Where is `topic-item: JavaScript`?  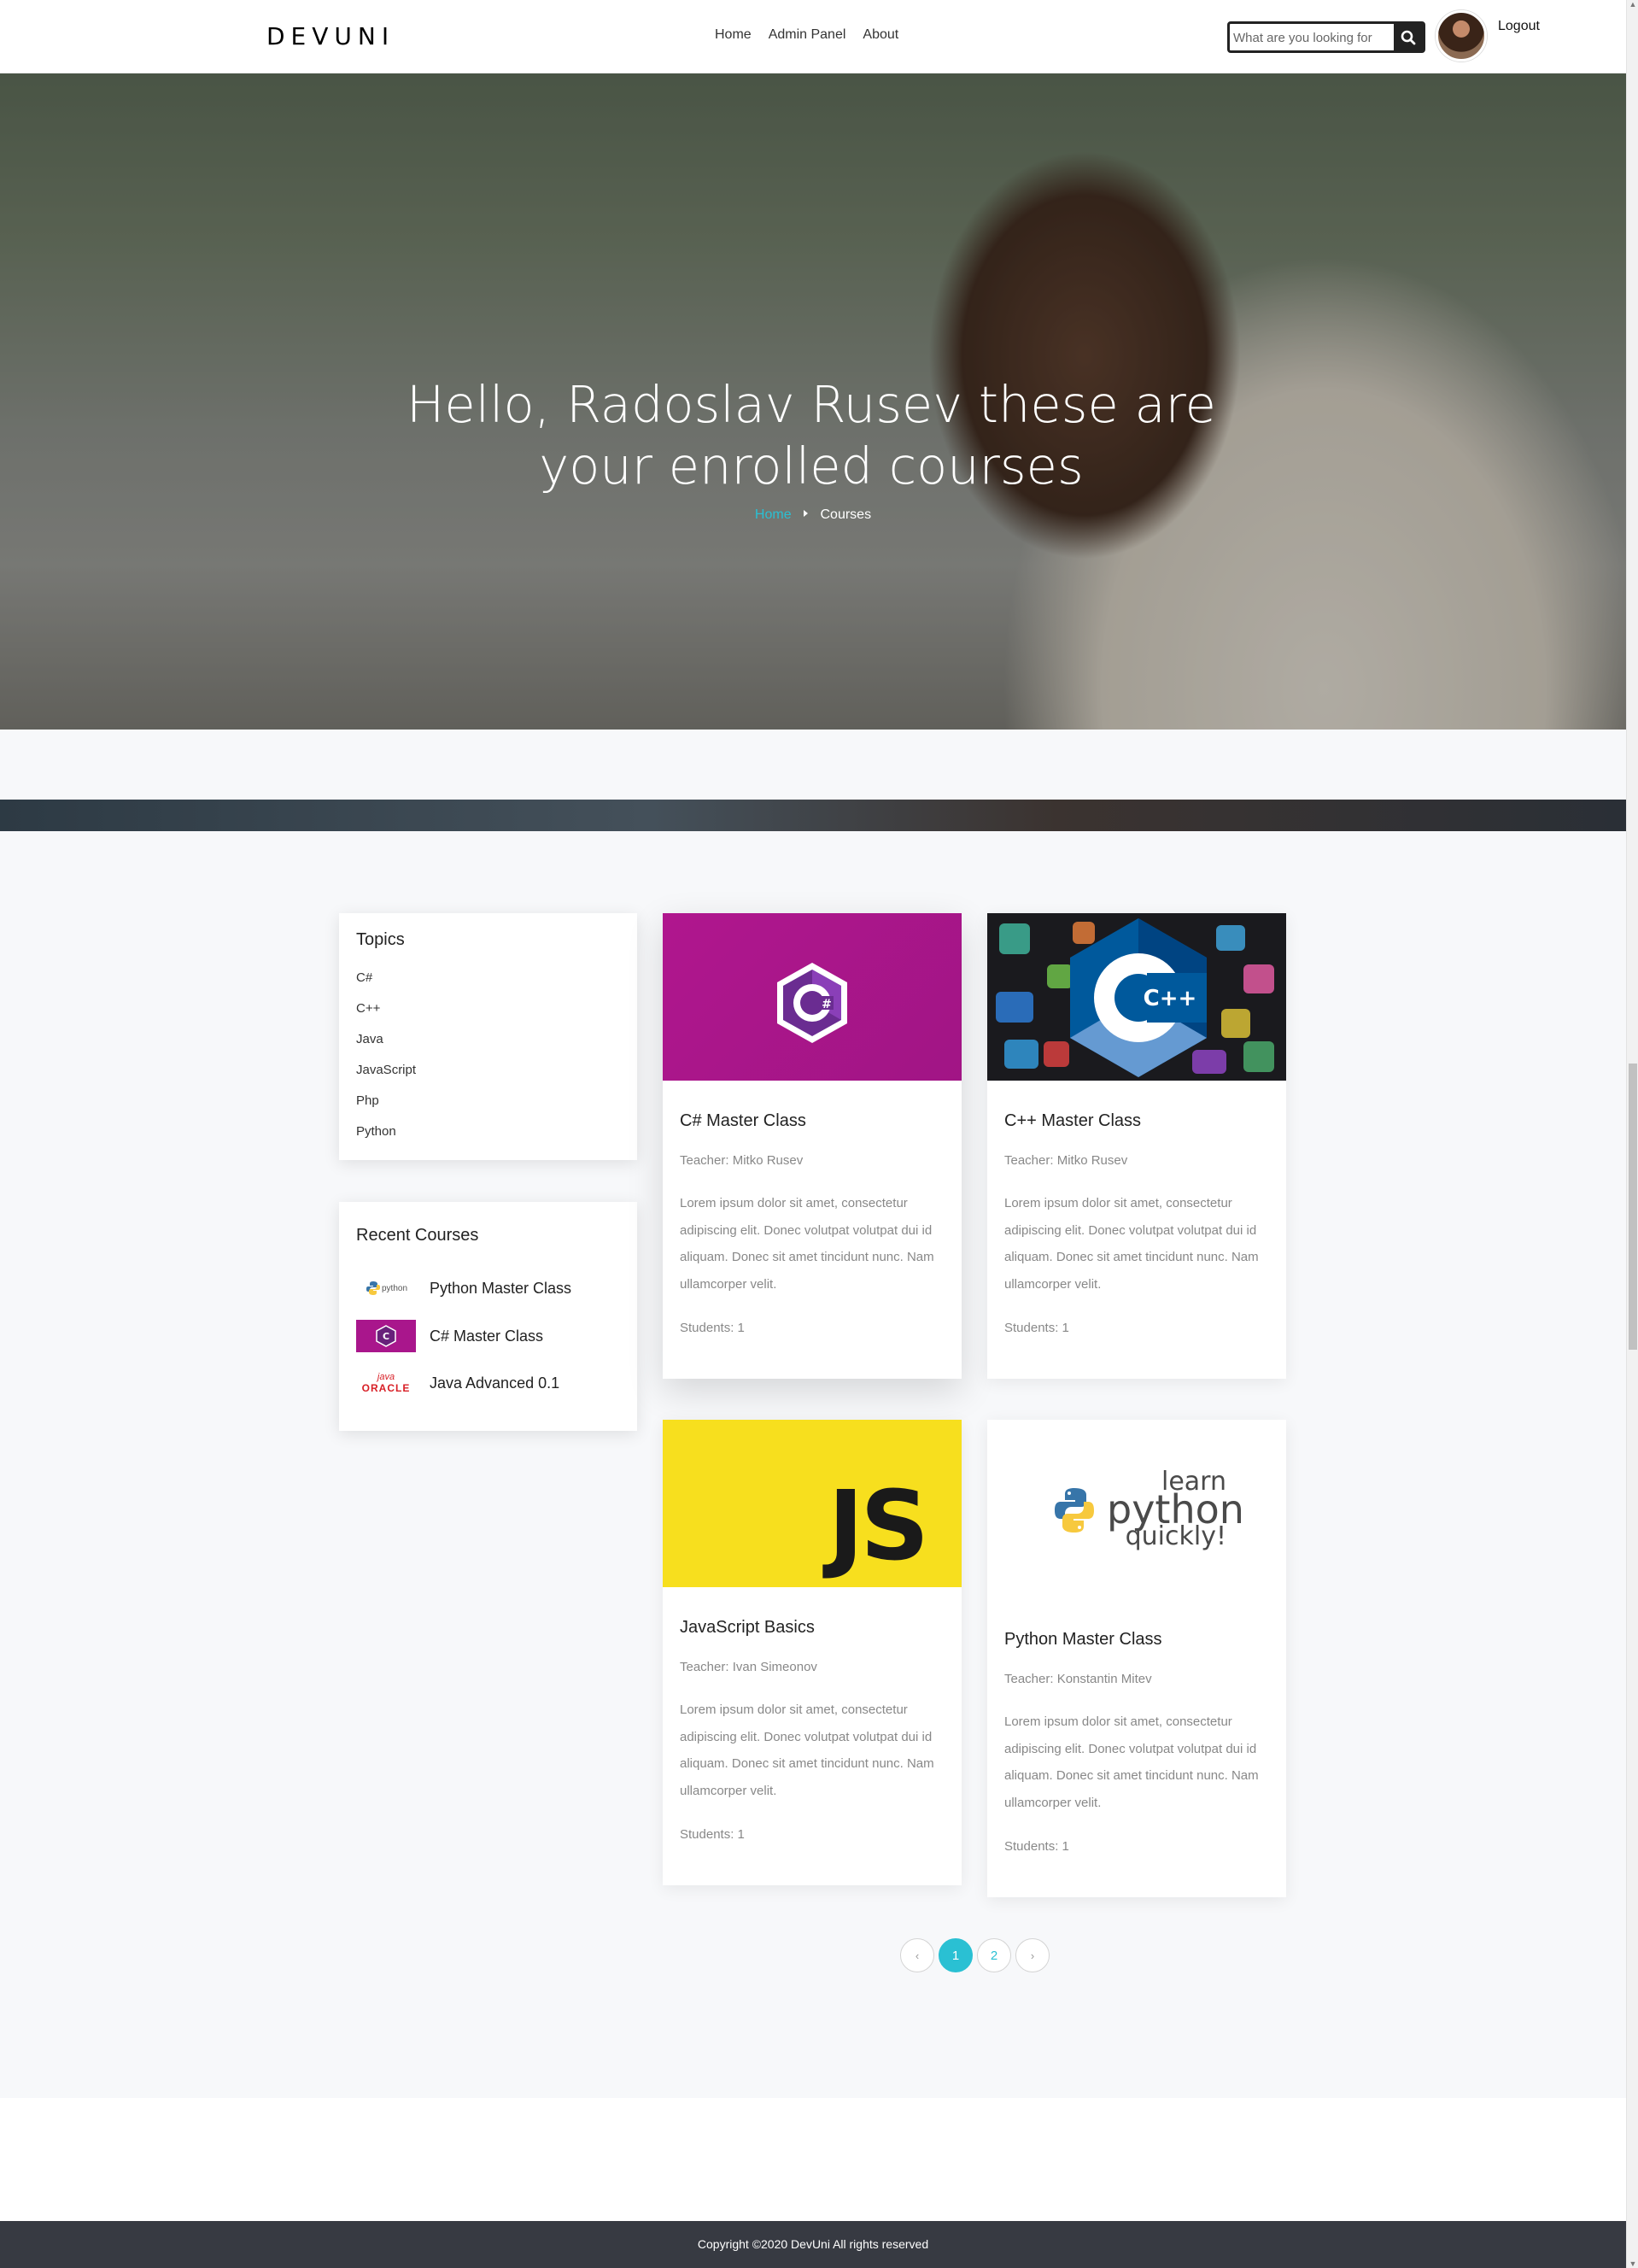
topic-item: JavaScript is located at coordinates (488, 1078).